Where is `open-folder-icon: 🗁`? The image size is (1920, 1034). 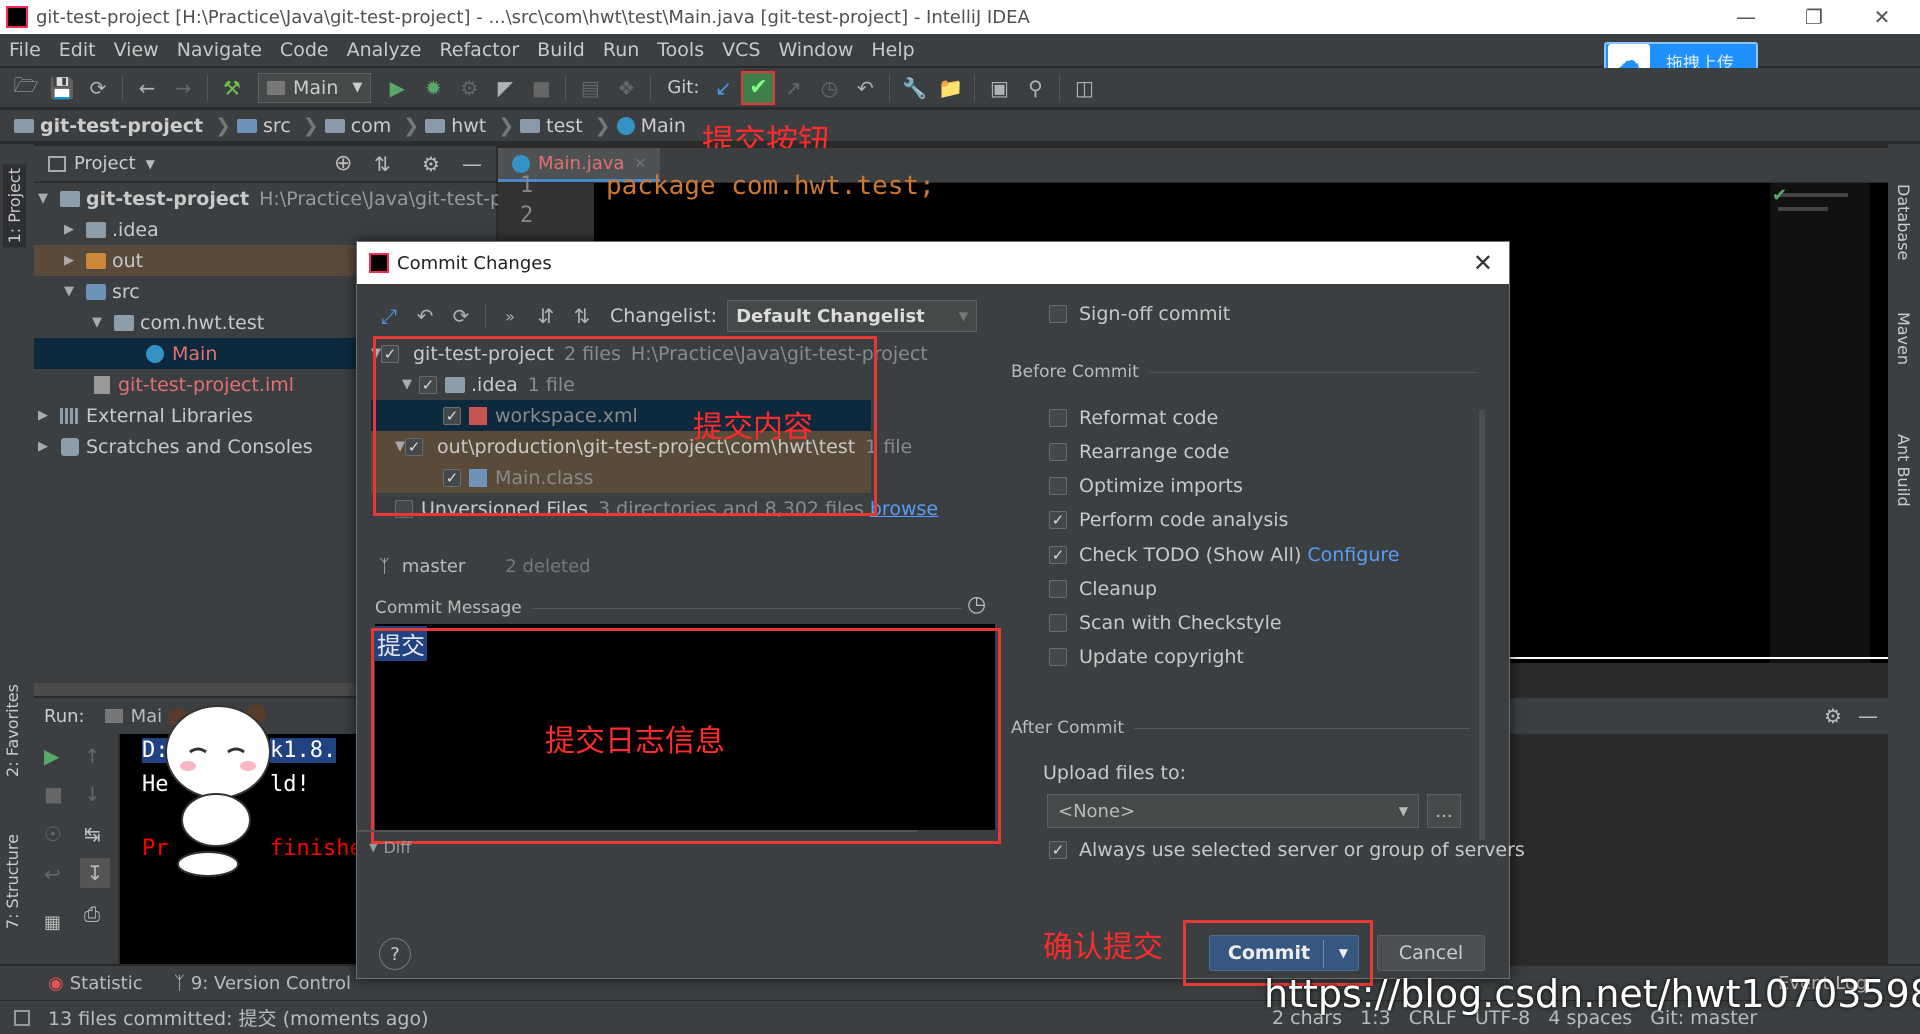 open-folder-icon: 🗁 is located at coordinates (26, 88).